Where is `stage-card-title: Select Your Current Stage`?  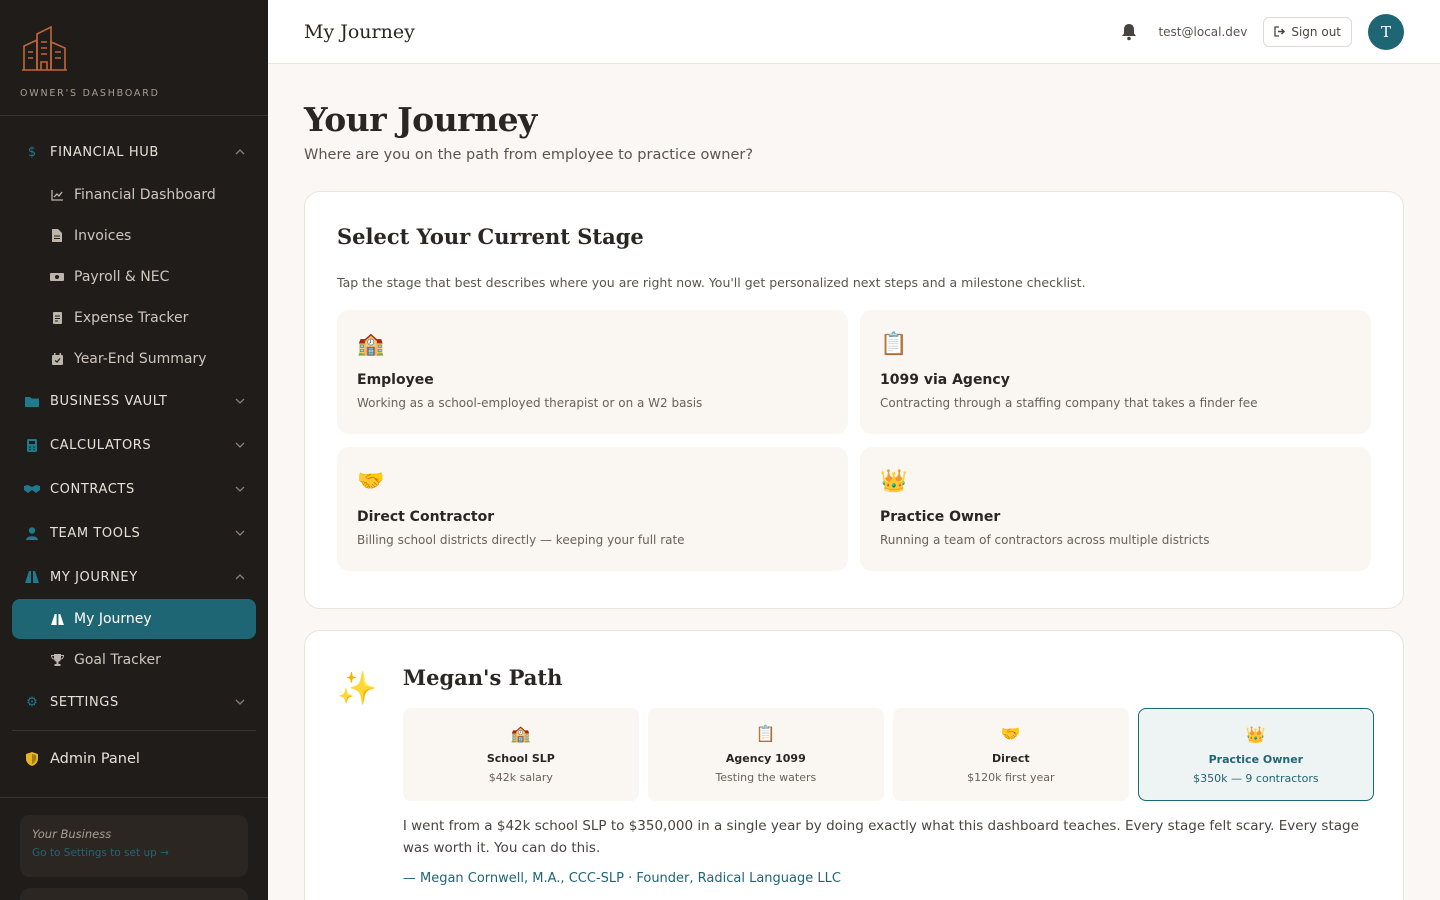
stage-card-title: Select Your Current Stage is located at coordinates (490, 236).